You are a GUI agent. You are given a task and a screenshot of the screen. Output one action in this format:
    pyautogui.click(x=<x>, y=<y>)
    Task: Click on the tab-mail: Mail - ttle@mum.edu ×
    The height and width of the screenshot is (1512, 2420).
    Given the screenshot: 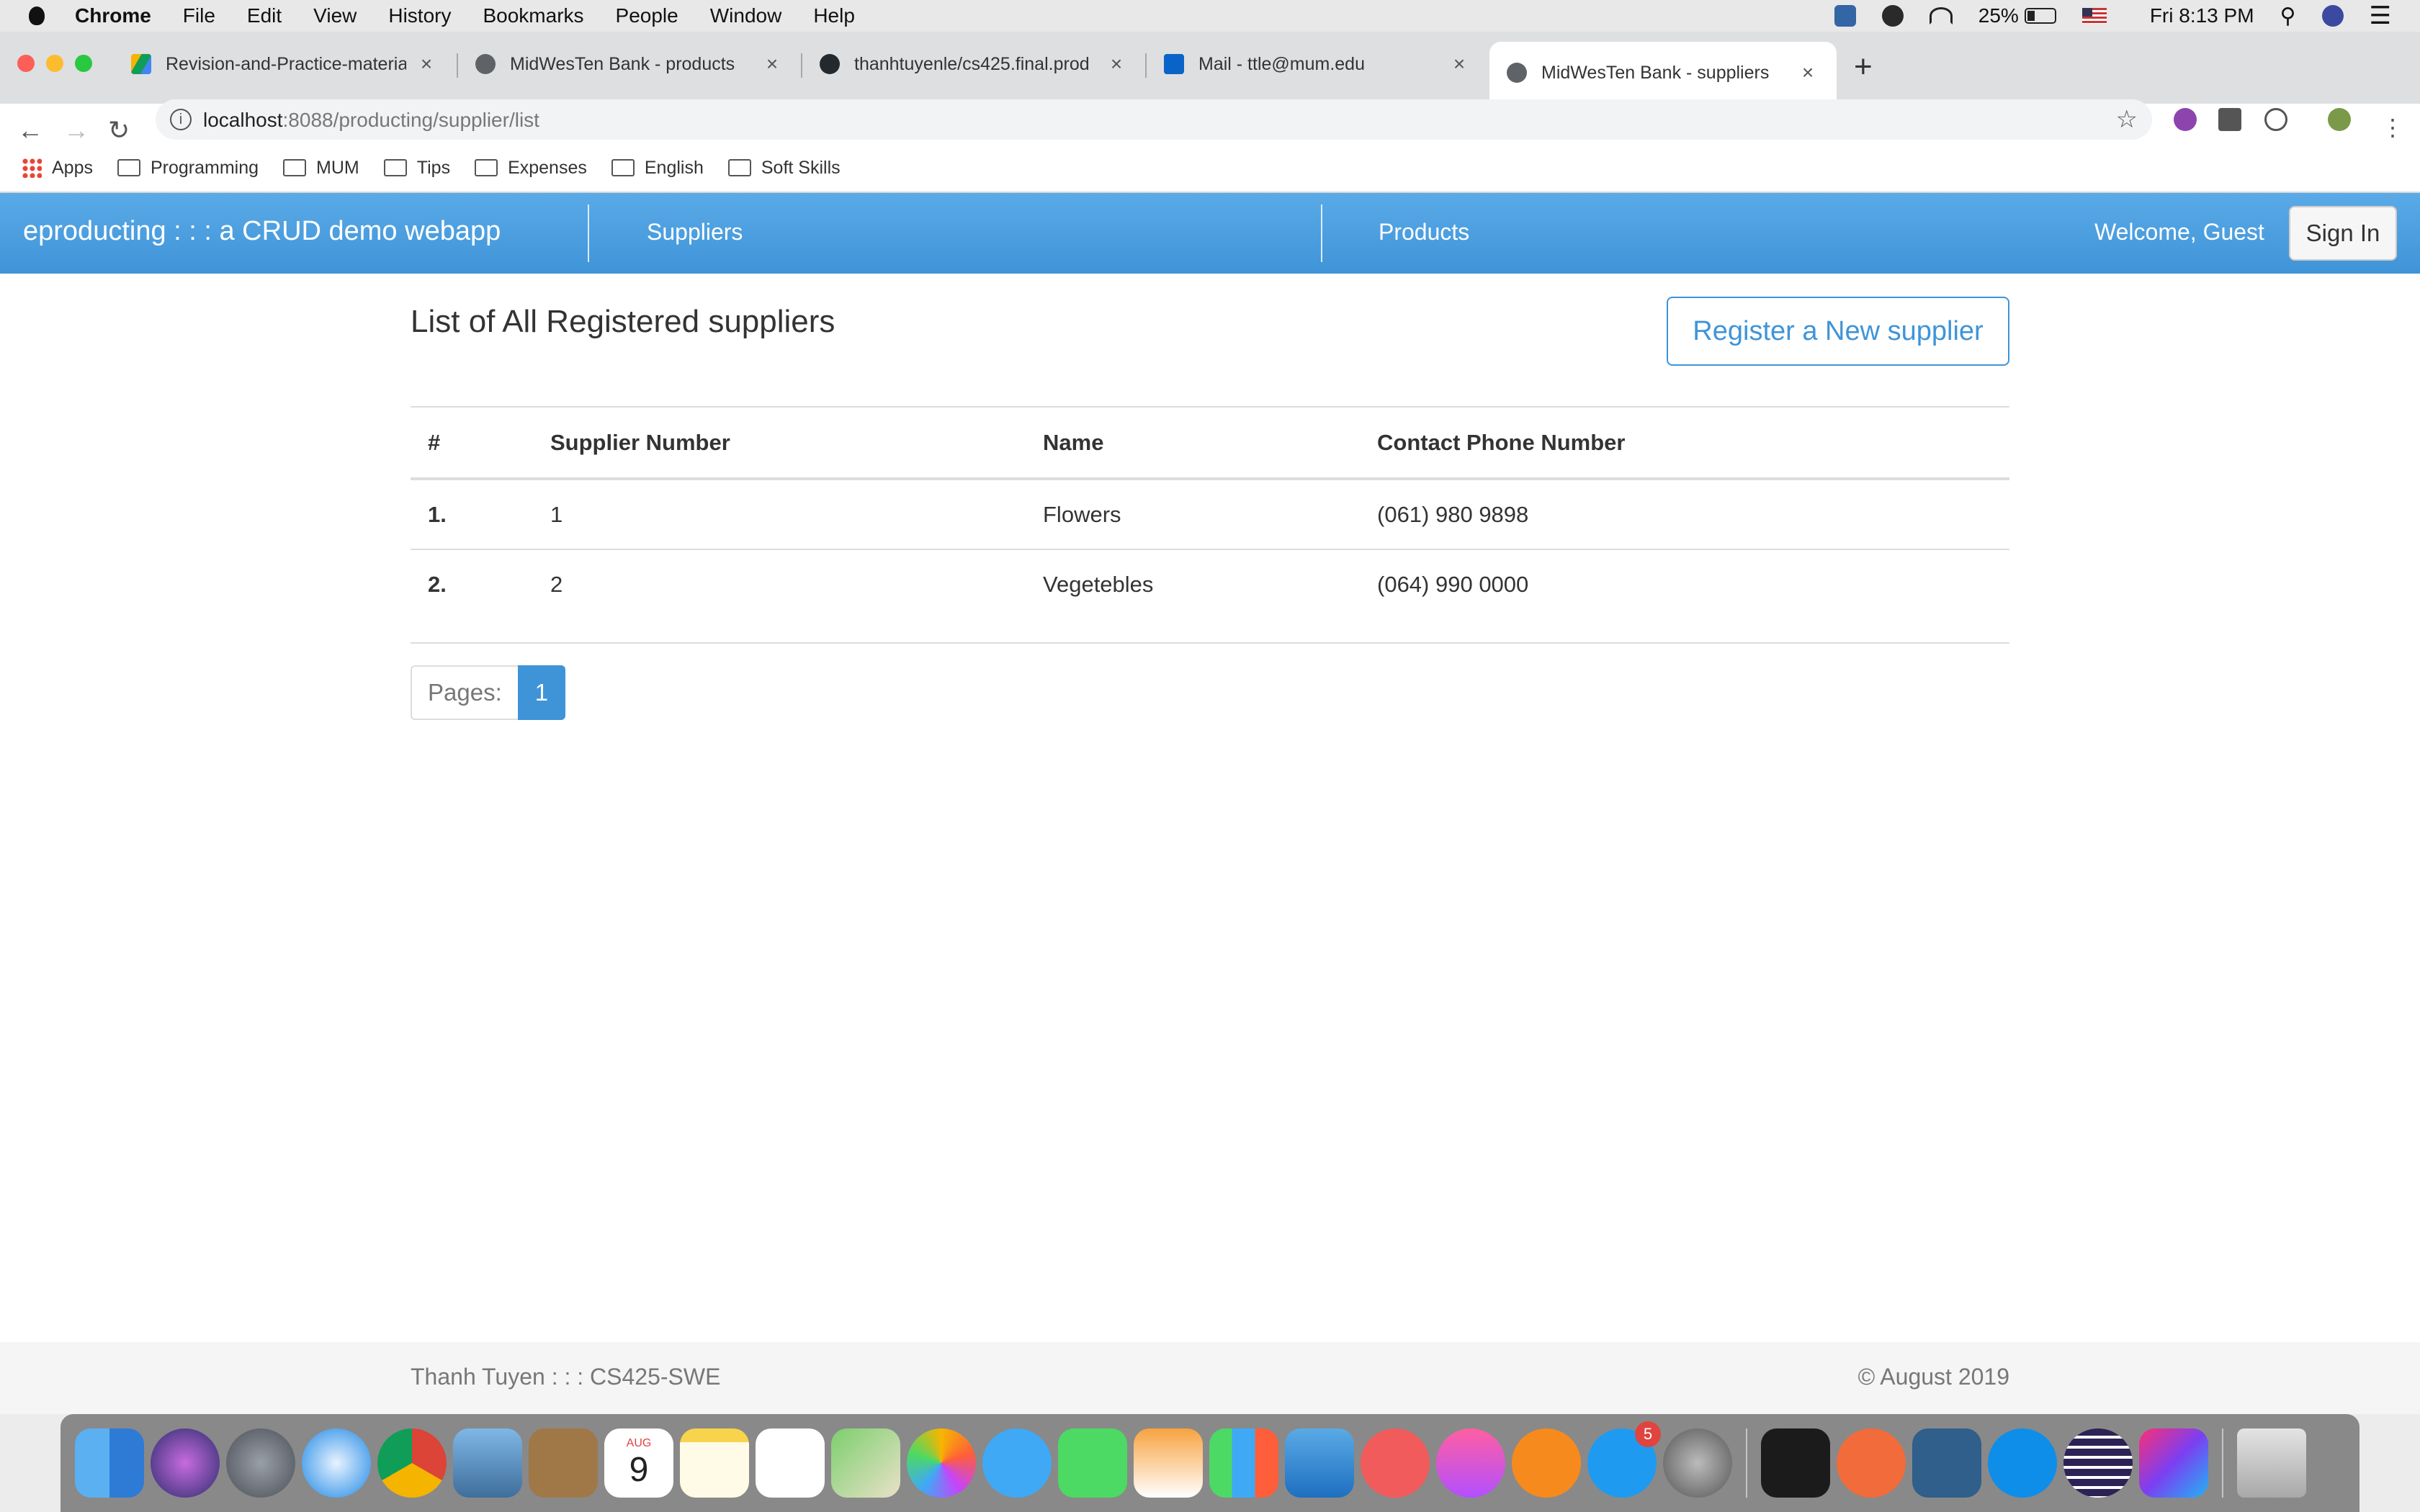 What is the action you would take?
    pyautogui.click(x=1317, y=64)
    